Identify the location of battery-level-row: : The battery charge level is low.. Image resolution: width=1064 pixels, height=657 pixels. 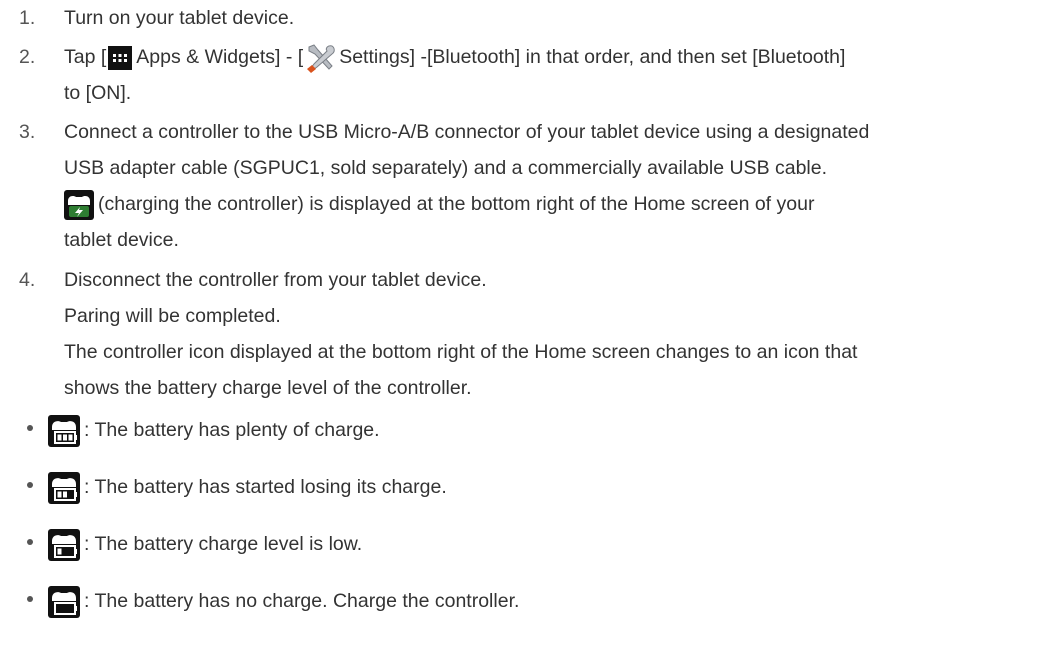
(205, 544).